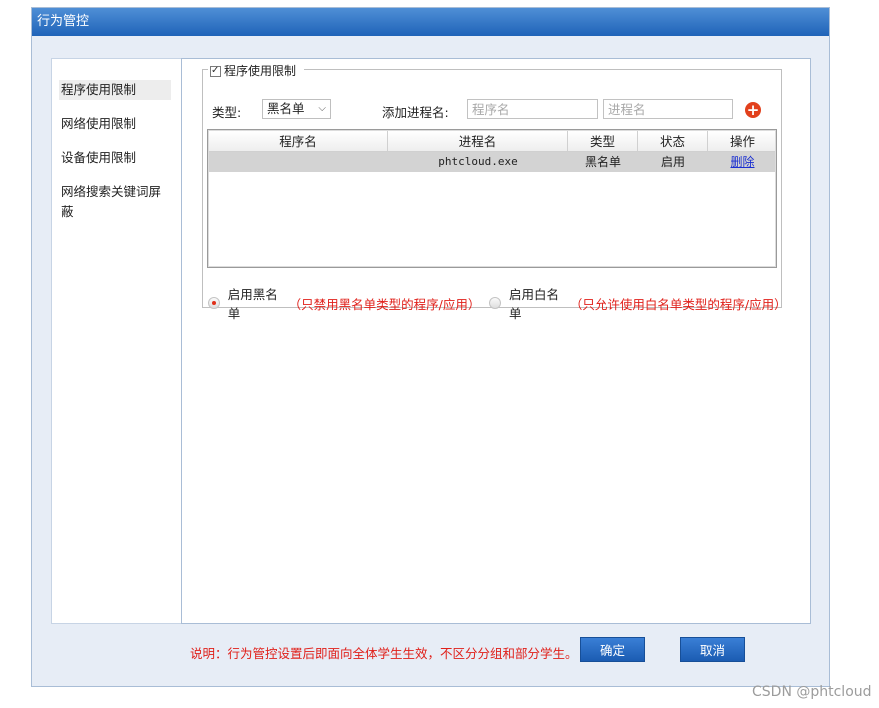 The height and width of the screenshot is (708, 879). I want to click on col-action: 操作, so click(742, 141).